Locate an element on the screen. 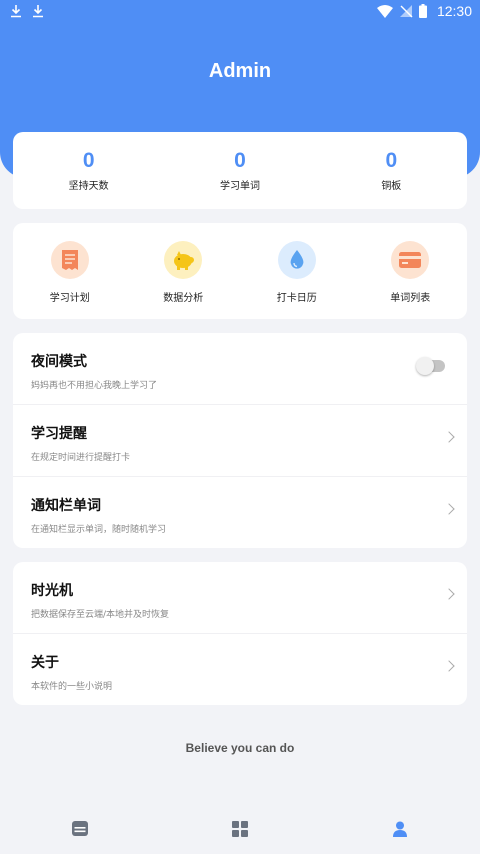 Image resolution: width=480 pixels, height=854 pixels. setting-study-reminder: 学习提醒 在规定时间进行提醒打卡 is located at coordinates (240, 441).